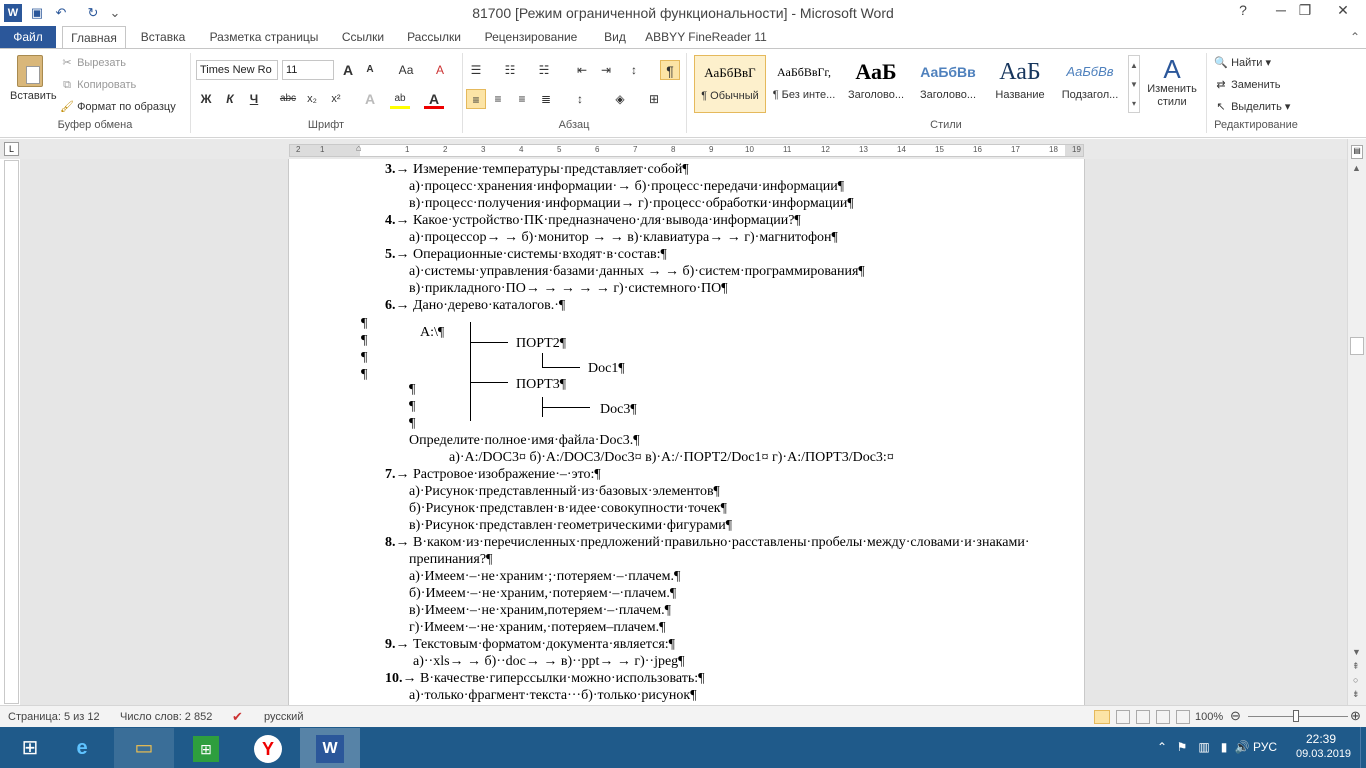 Image resolution: width=1366 pixels, height=768 pixels. What do you see at coordinates (475, 305) in the screenshot?
I see `document-line: 6.→ Дано·дерево·каталогов.·¶` at bounding box center [475, 305].